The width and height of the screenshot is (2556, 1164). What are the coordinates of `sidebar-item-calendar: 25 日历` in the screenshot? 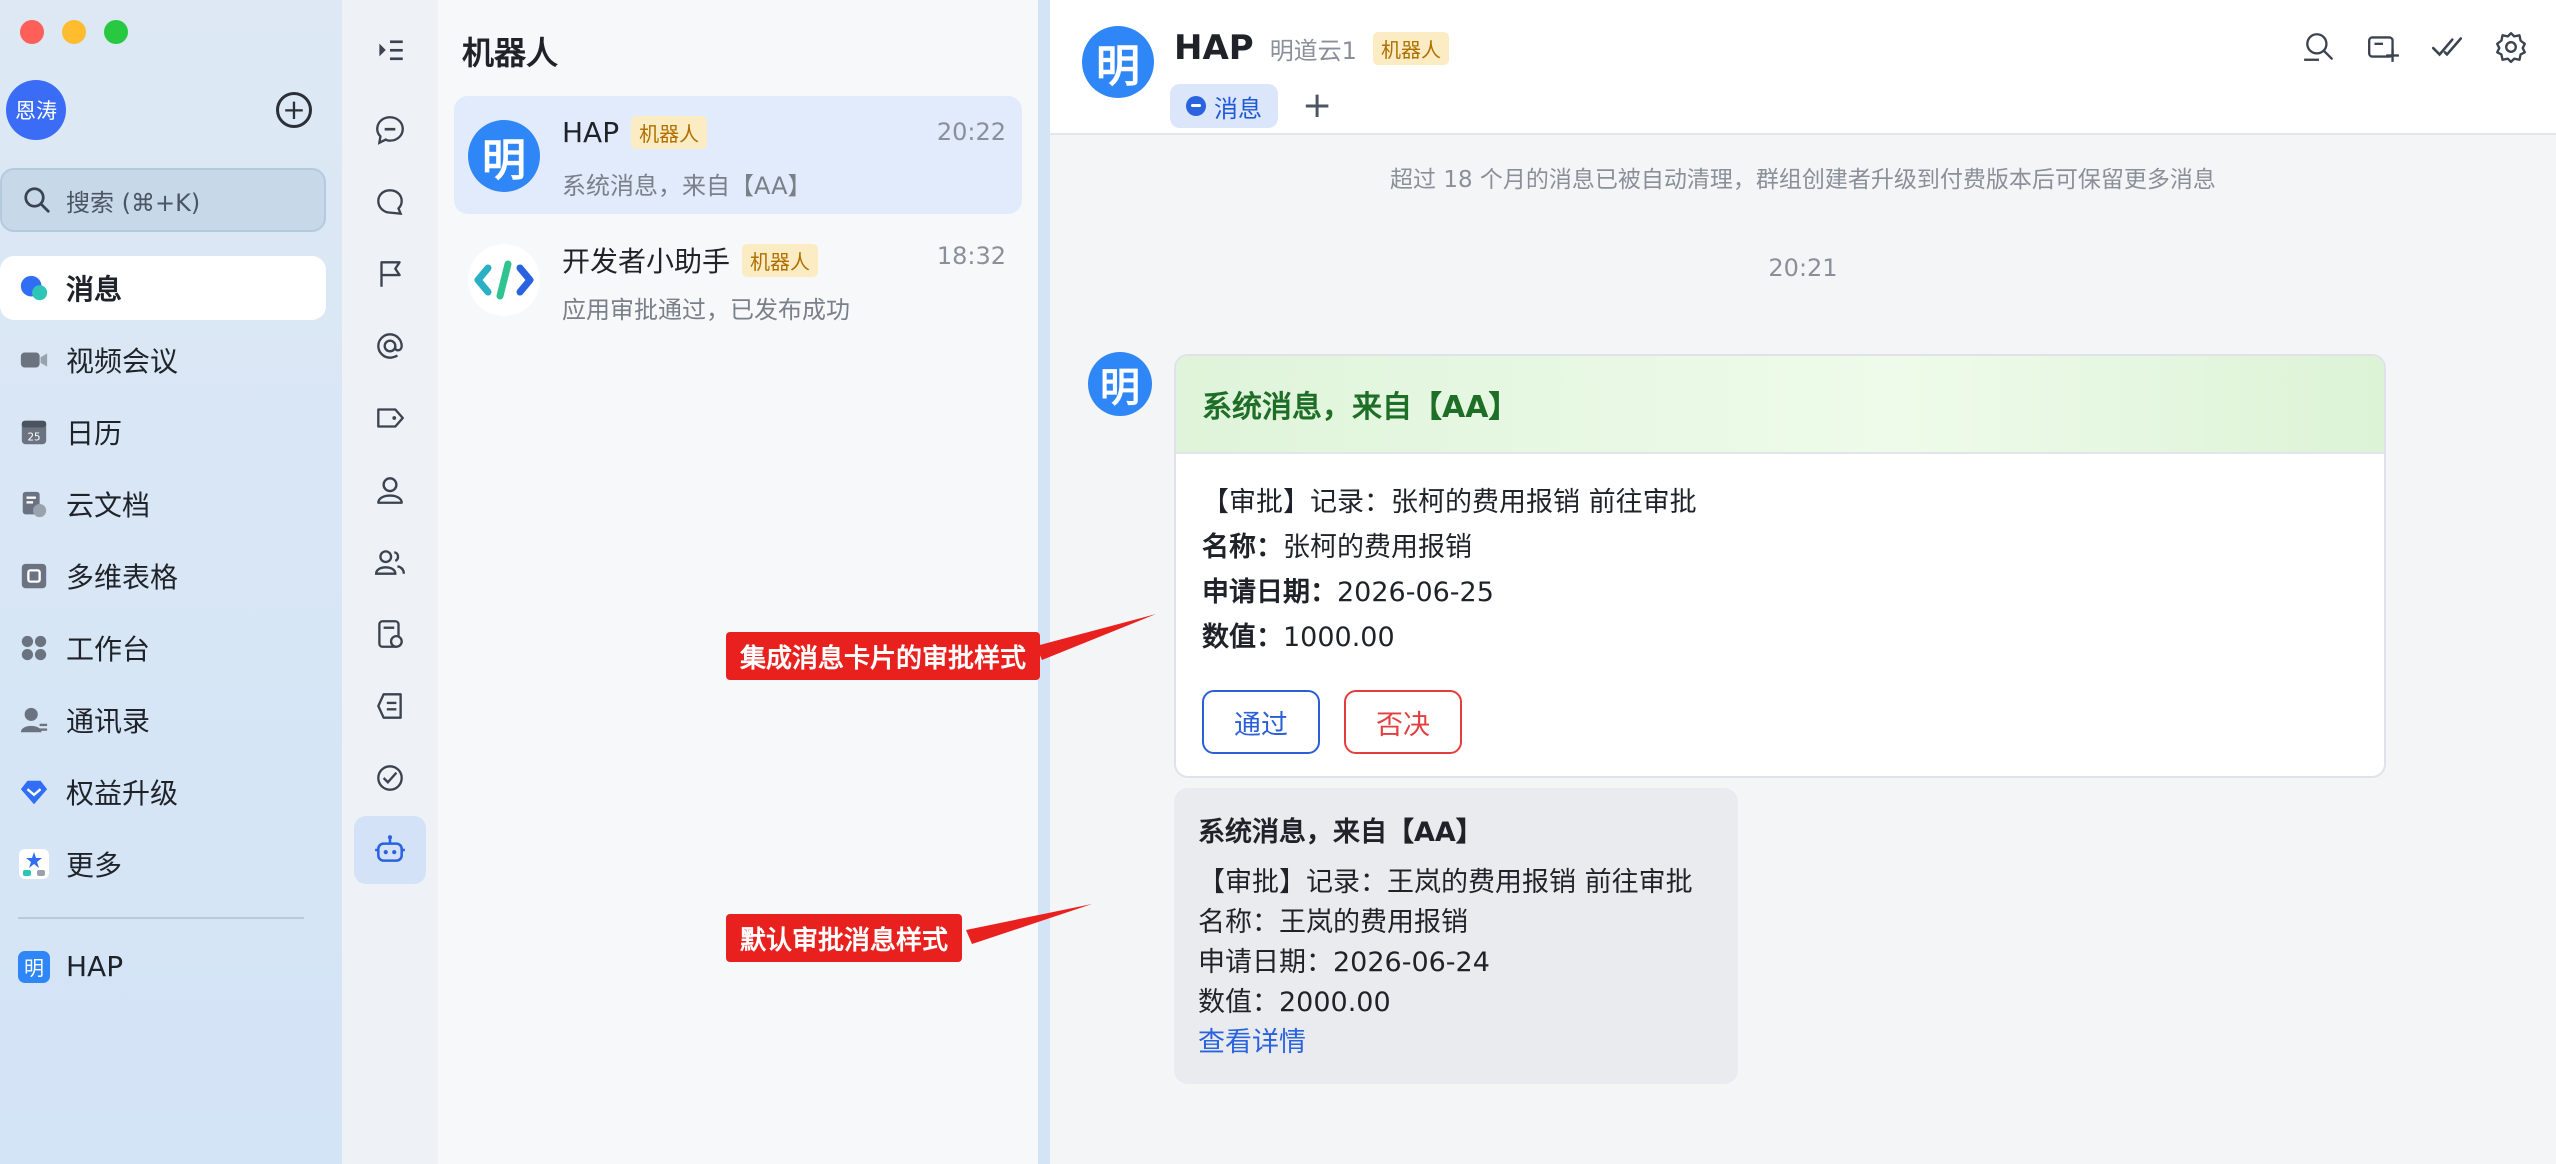 It's located at (163, 432).